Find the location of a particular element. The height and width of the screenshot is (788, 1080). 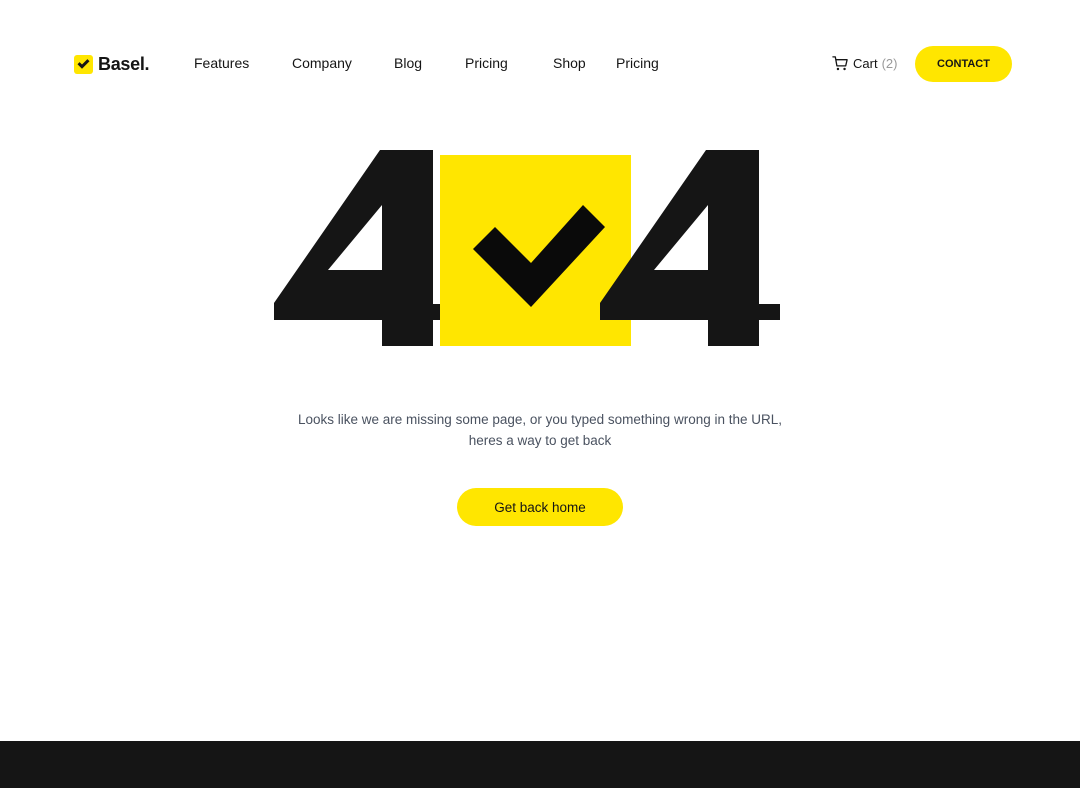

cart-link: Cart (2) is located at coordinates (864, 63).